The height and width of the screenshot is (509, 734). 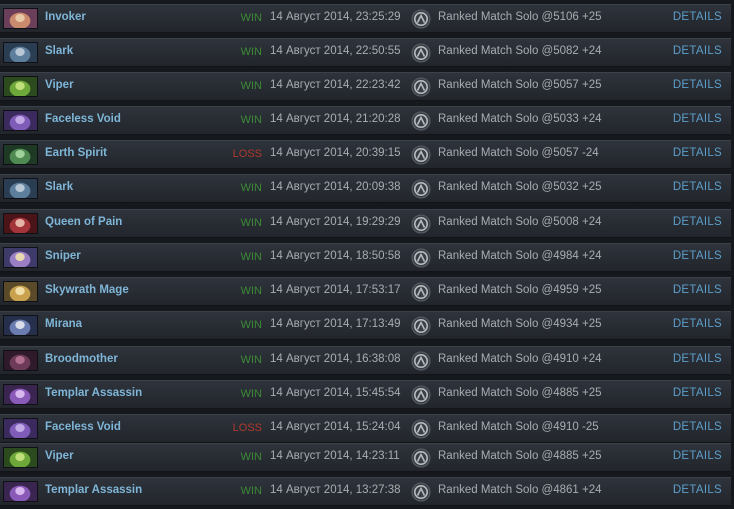 I want to click on match-date: 14 Август 2014, 18:50:58, so click(x=335, y=256).